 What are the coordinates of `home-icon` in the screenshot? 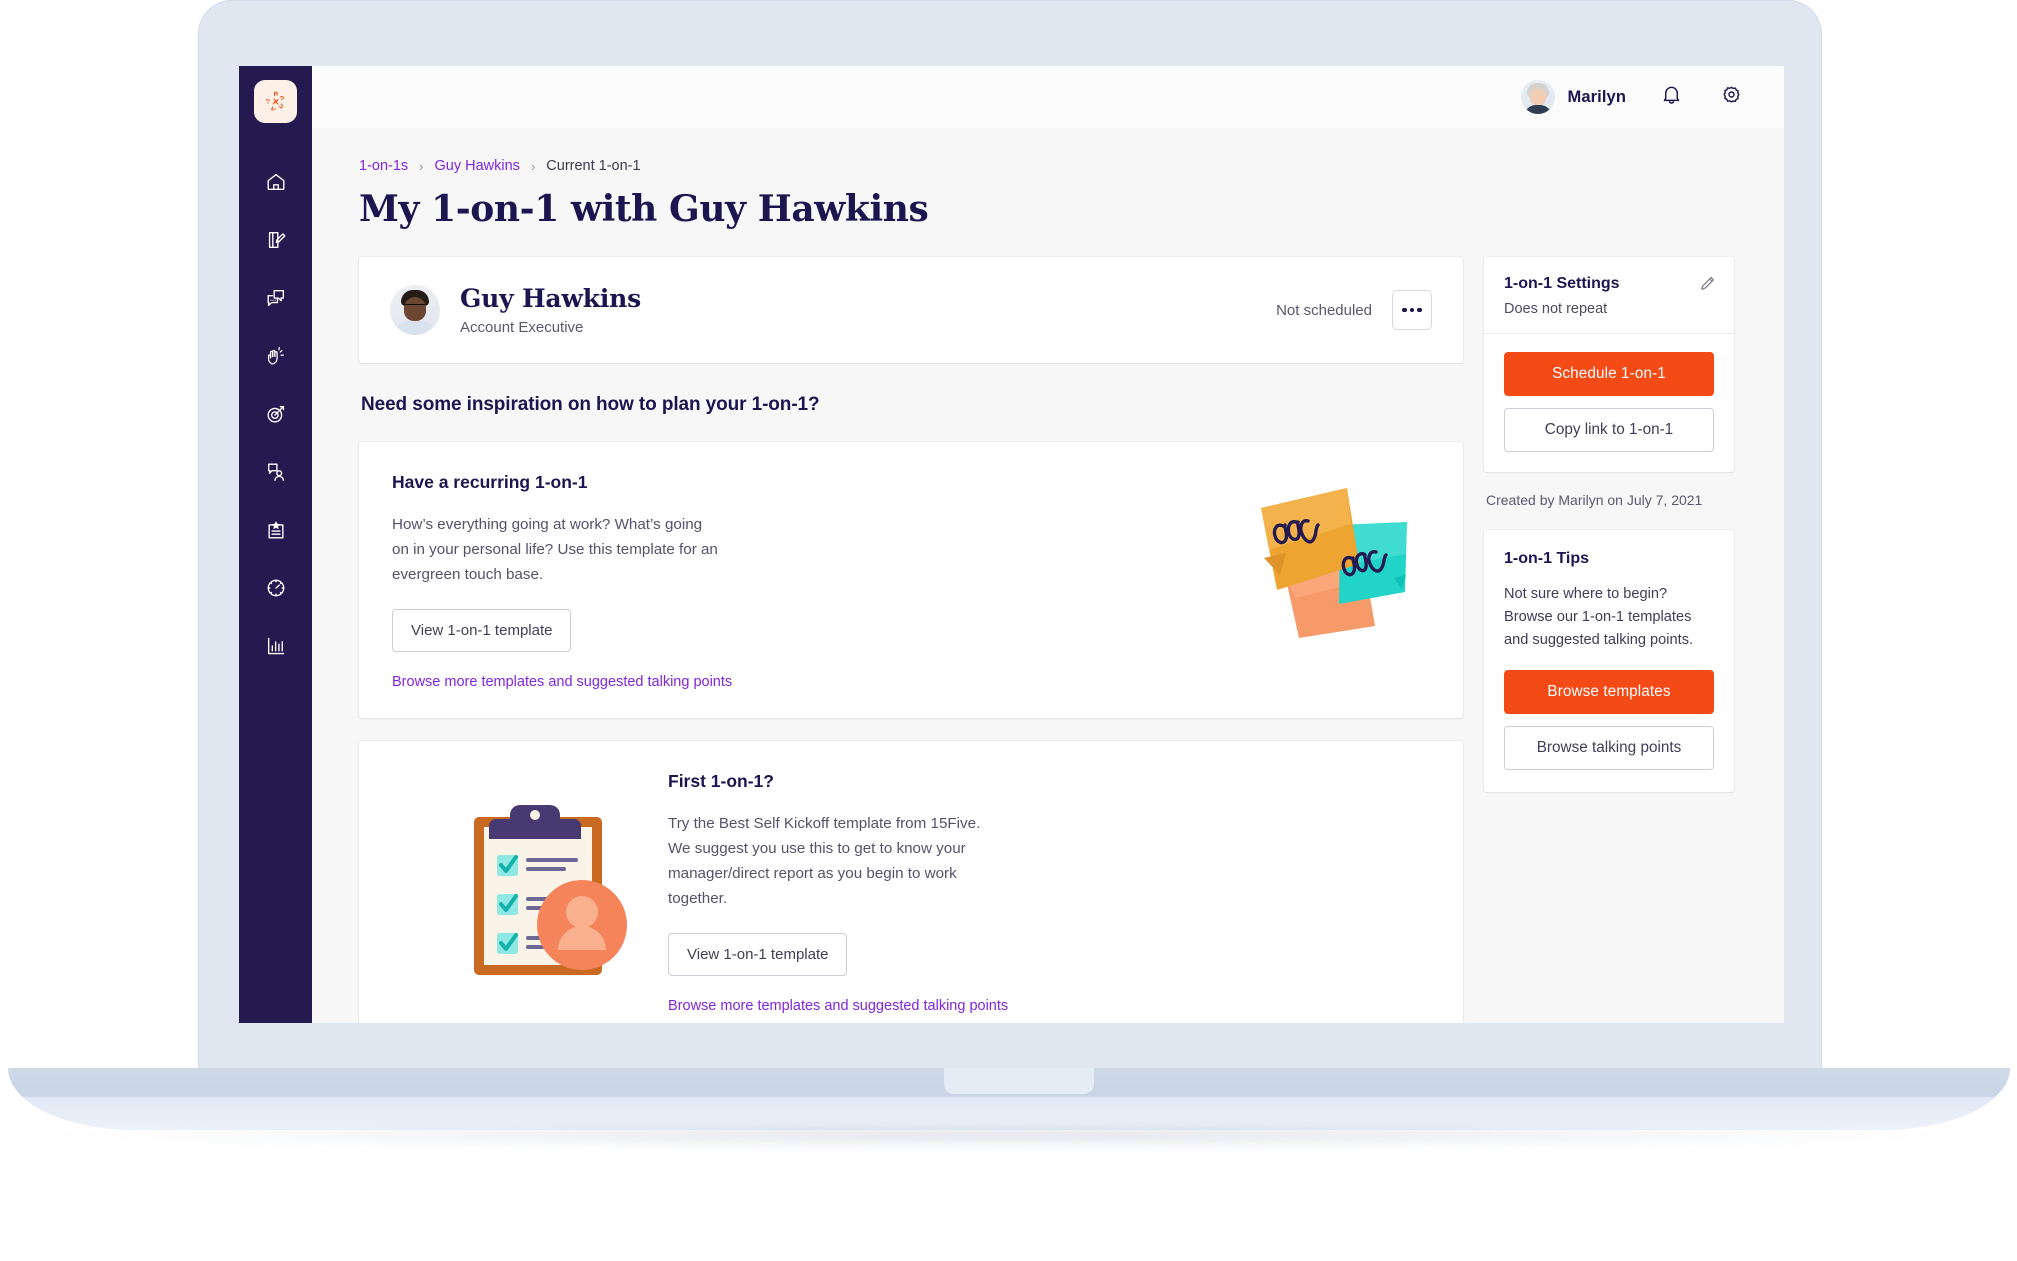 It's located at (276, 182).